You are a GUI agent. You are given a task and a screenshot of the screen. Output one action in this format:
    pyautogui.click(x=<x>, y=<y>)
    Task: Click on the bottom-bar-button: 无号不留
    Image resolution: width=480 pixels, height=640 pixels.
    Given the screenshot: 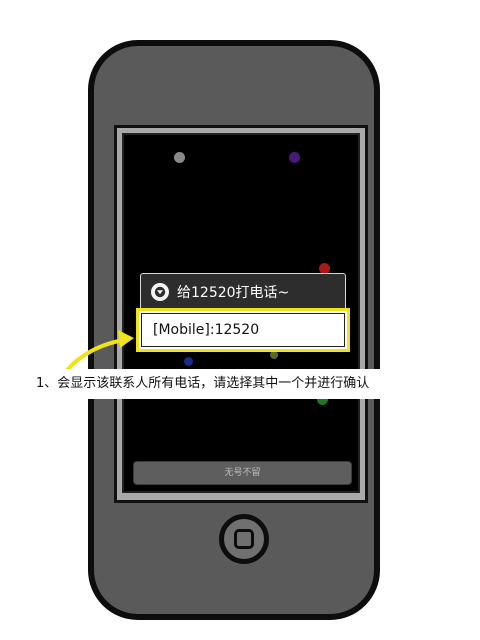 What is the action you would take?
    pyautogui.click(x=242, y=473)
    